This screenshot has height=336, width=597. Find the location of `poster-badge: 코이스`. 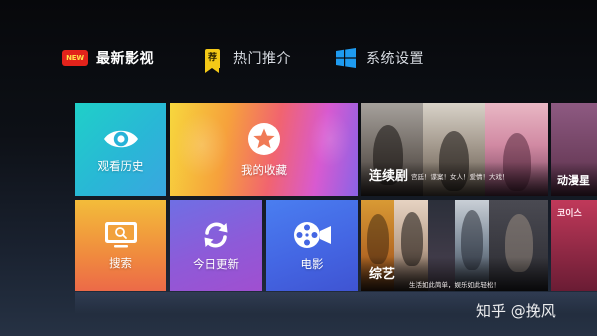

poster-badge: 코이스 is located at coordinates (569, 214).